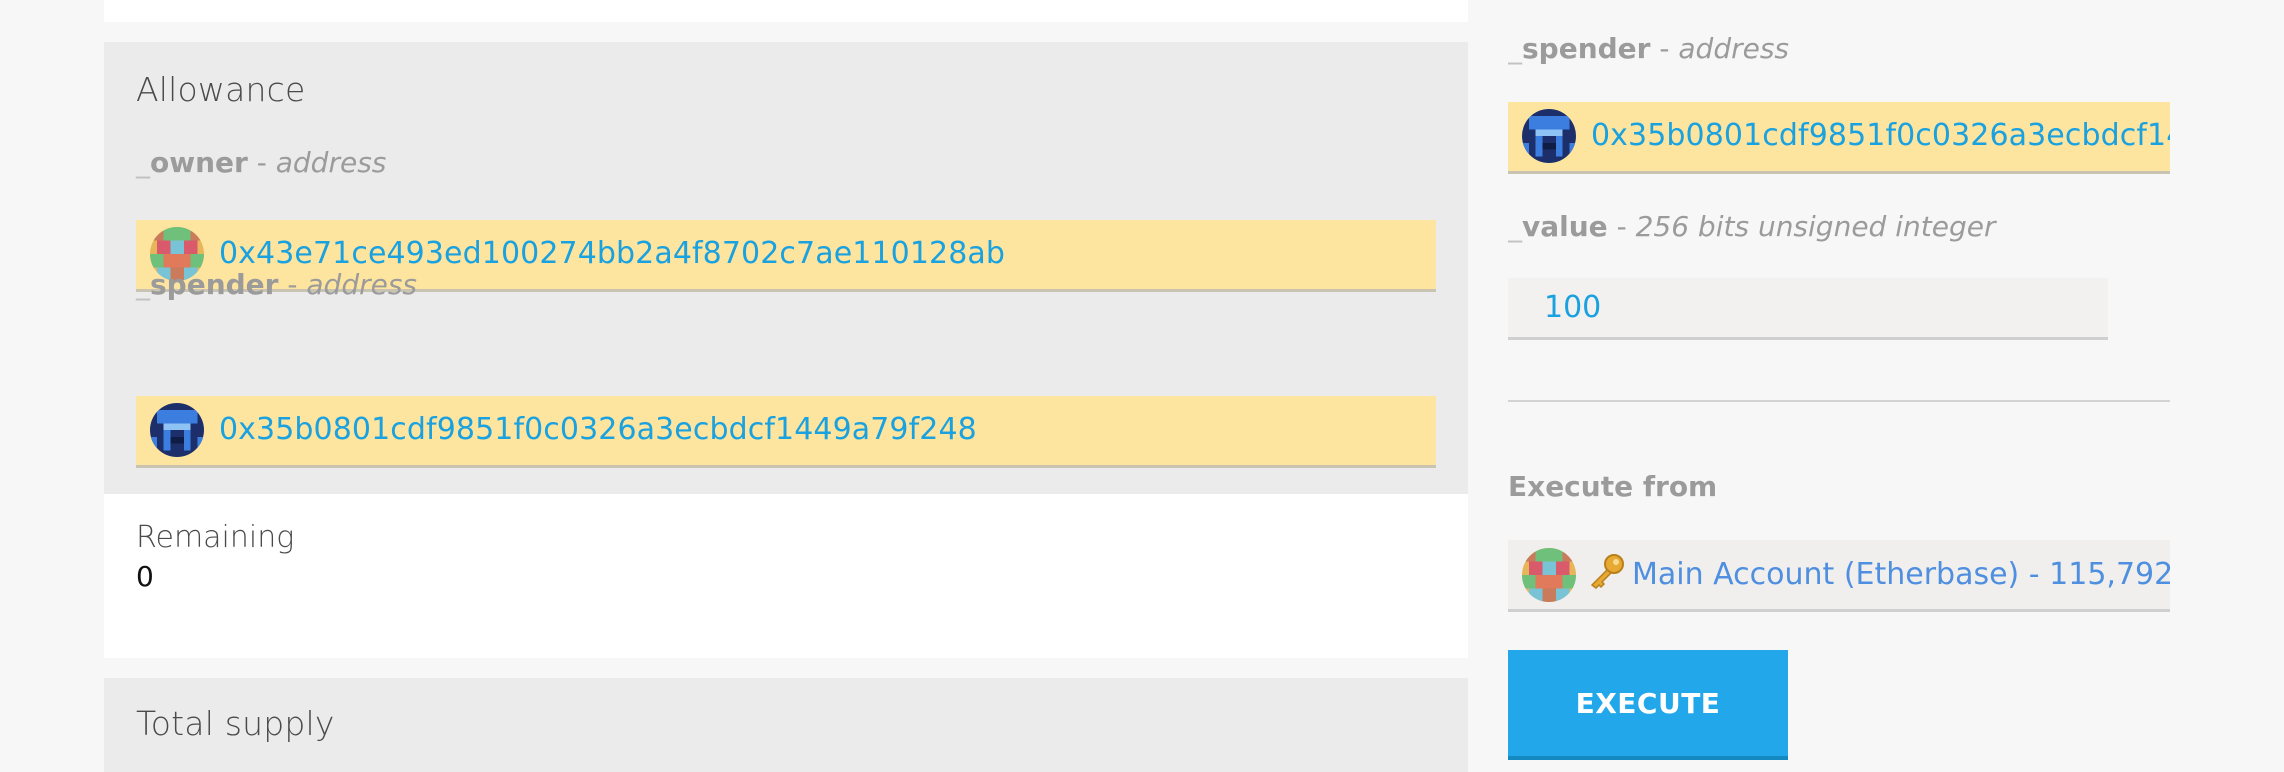 This screenshot has width=2284, height=772. I want to click on value-param-name: value, so click(1565, 226).